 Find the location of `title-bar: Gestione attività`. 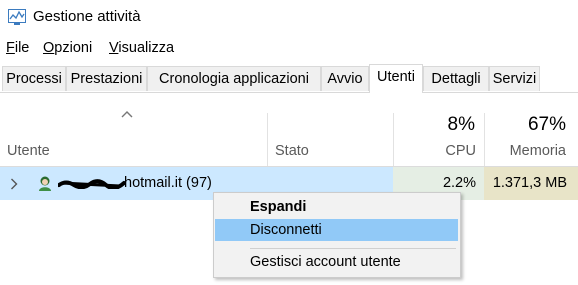

title-bar: Gestione attività is located at coordinates (289, 17).